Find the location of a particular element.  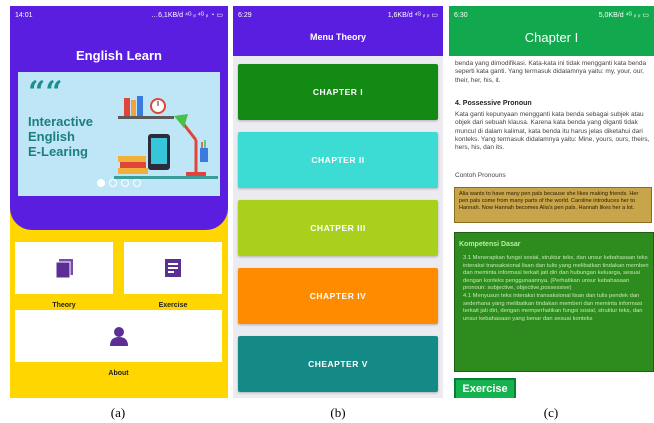

exercise-tile-button: Exercise is located at coordinates (173, 275).